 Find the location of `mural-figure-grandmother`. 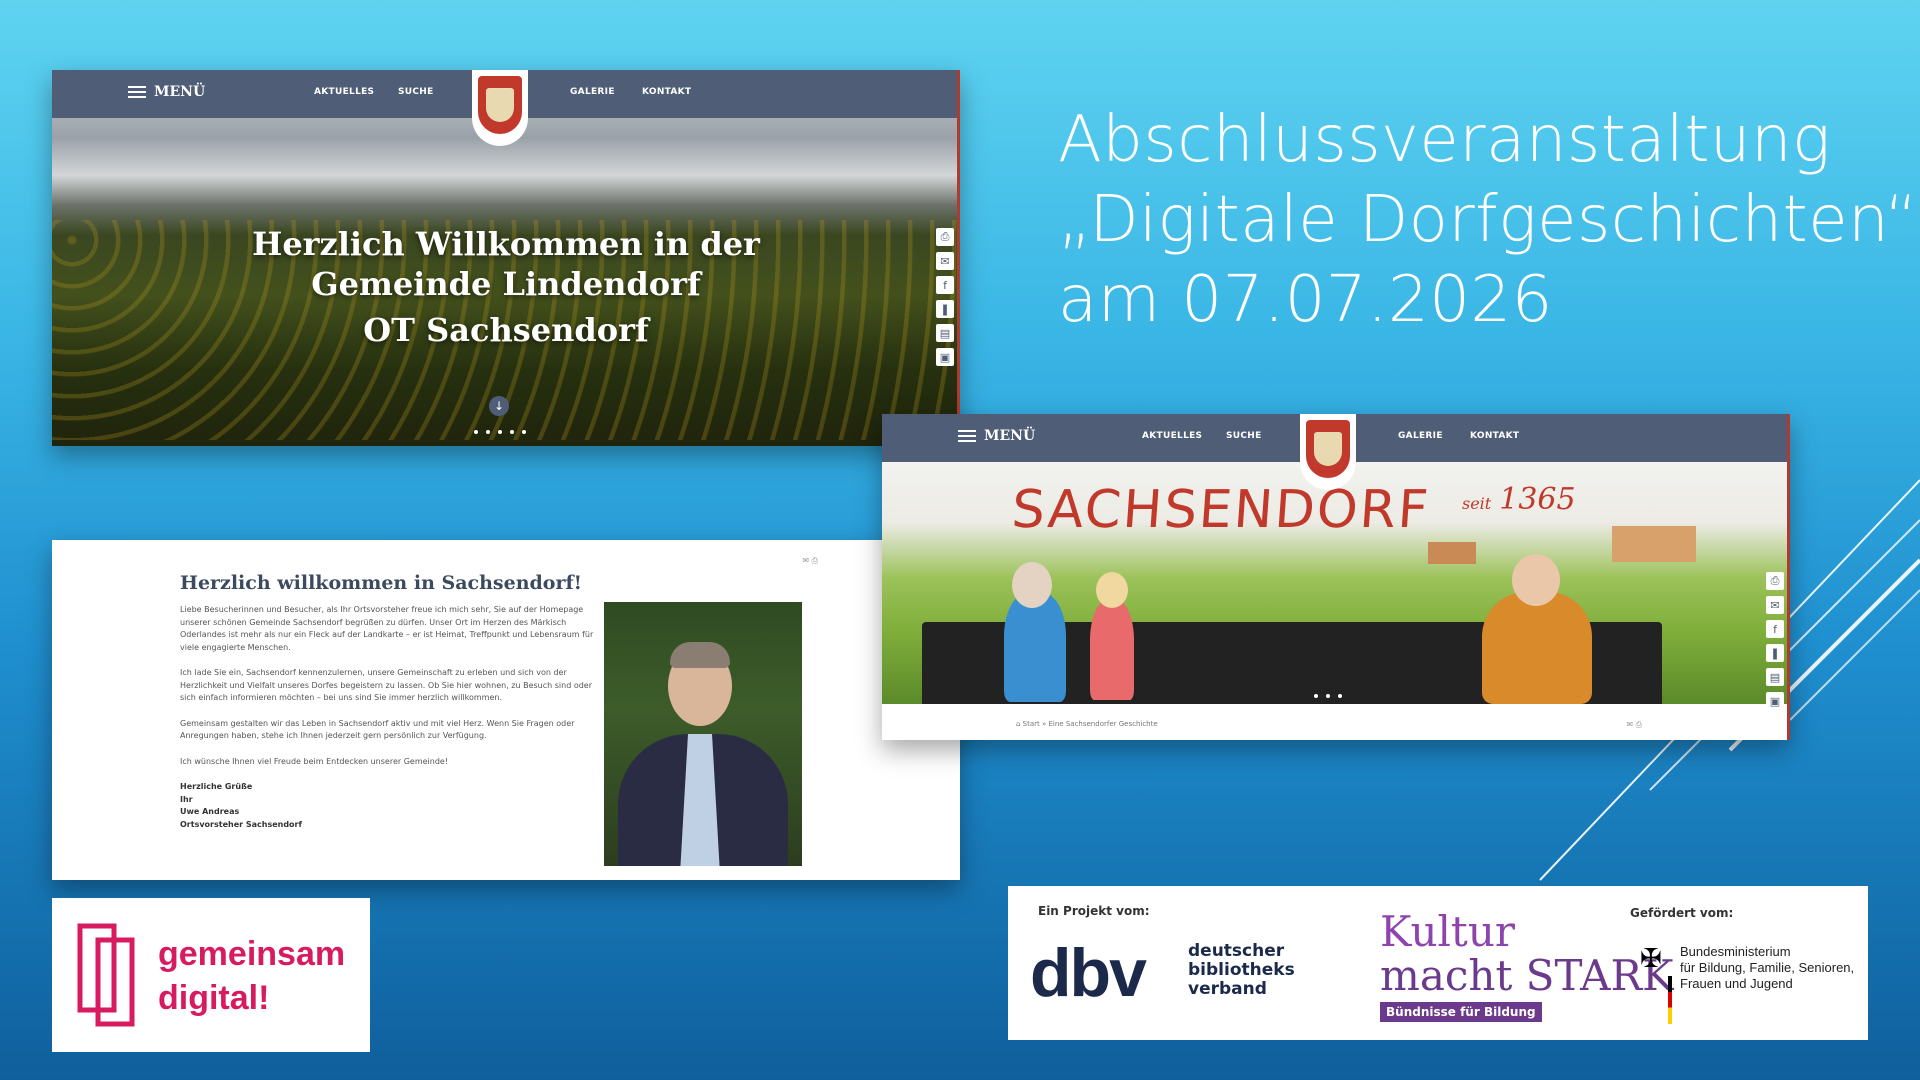

mural-figure-grandmother is located at coordinates (1035, 647).